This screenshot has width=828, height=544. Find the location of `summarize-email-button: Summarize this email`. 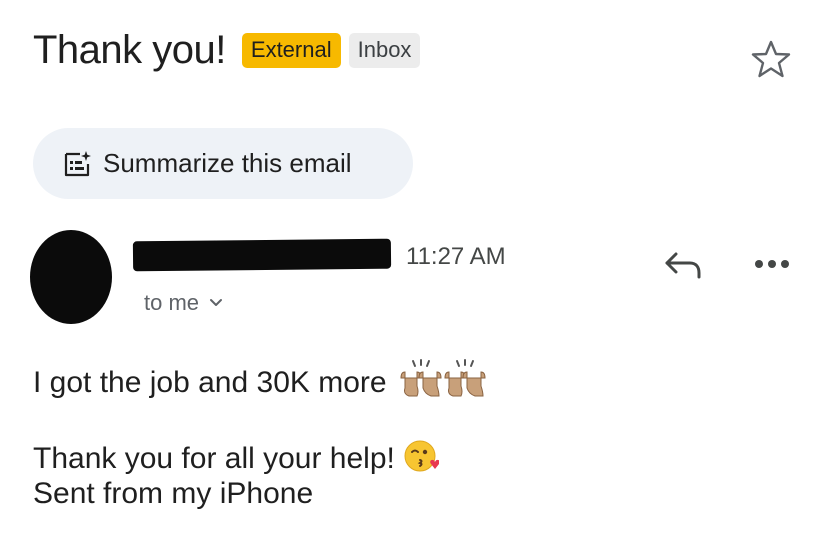

summarize-email-button: Summarize this email is located at coordinates (223, 163).